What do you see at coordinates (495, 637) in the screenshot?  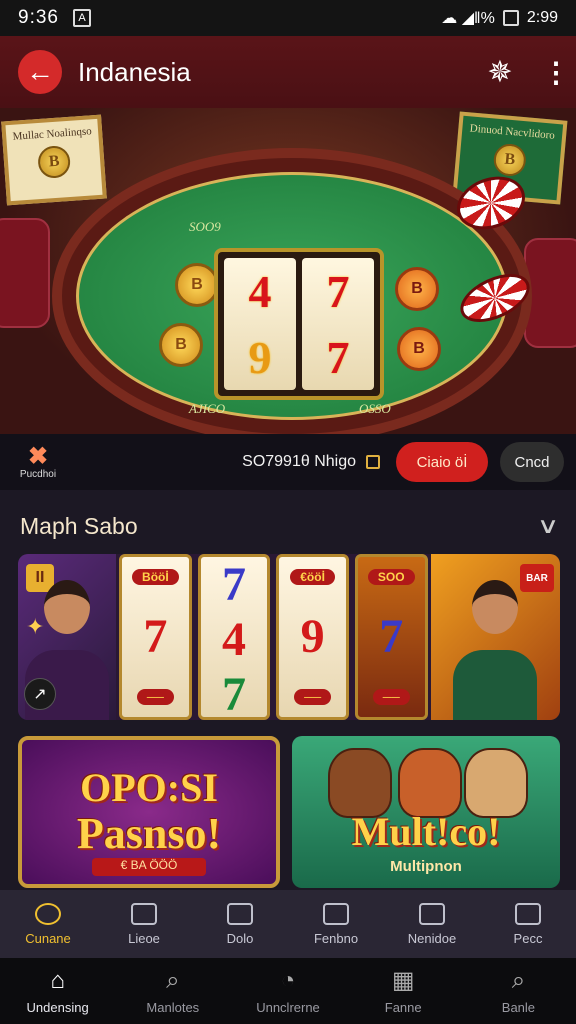 I see `game-host-image: BAR` at bounding box center [495, 637].